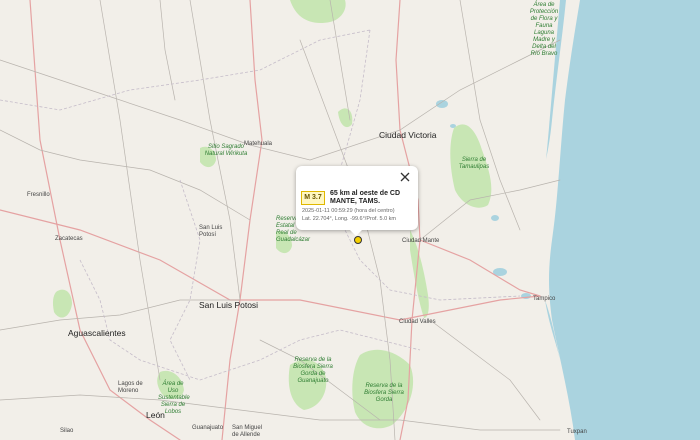 Image resolution: width=700 pixels, height=440 pixels. I want to click on earthquake-epicenter-marker, so click(358, 240).